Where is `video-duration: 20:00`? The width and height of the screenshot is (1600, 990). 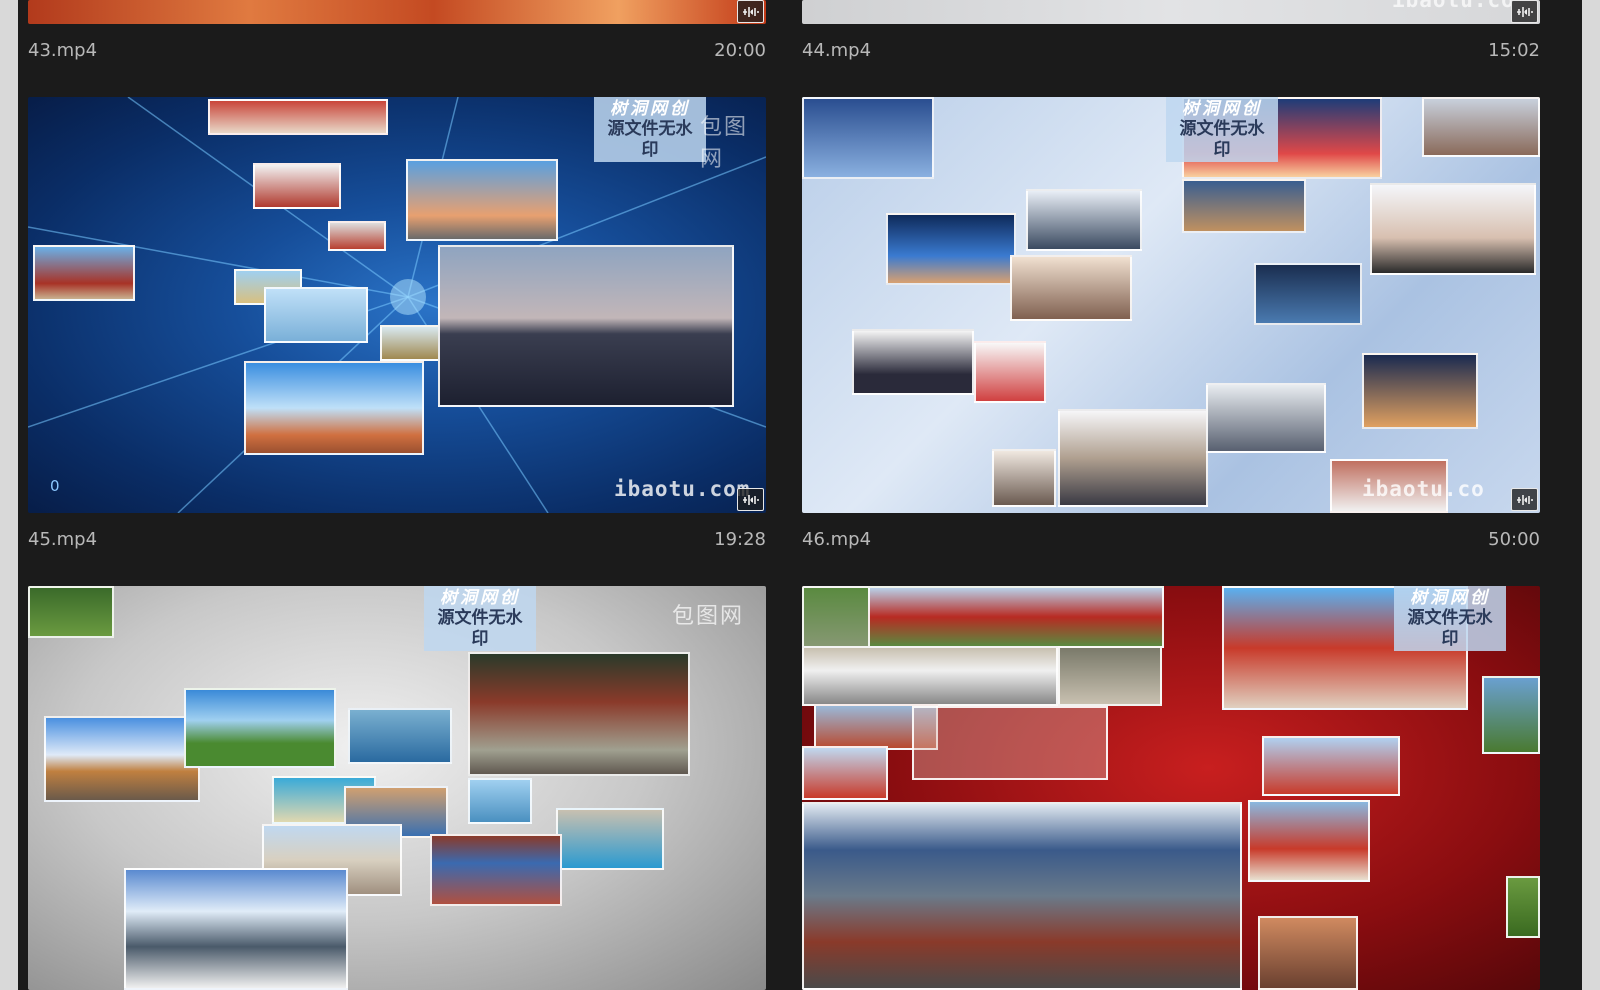
video-duration: 20:00 is located at coordinates (740, 50).